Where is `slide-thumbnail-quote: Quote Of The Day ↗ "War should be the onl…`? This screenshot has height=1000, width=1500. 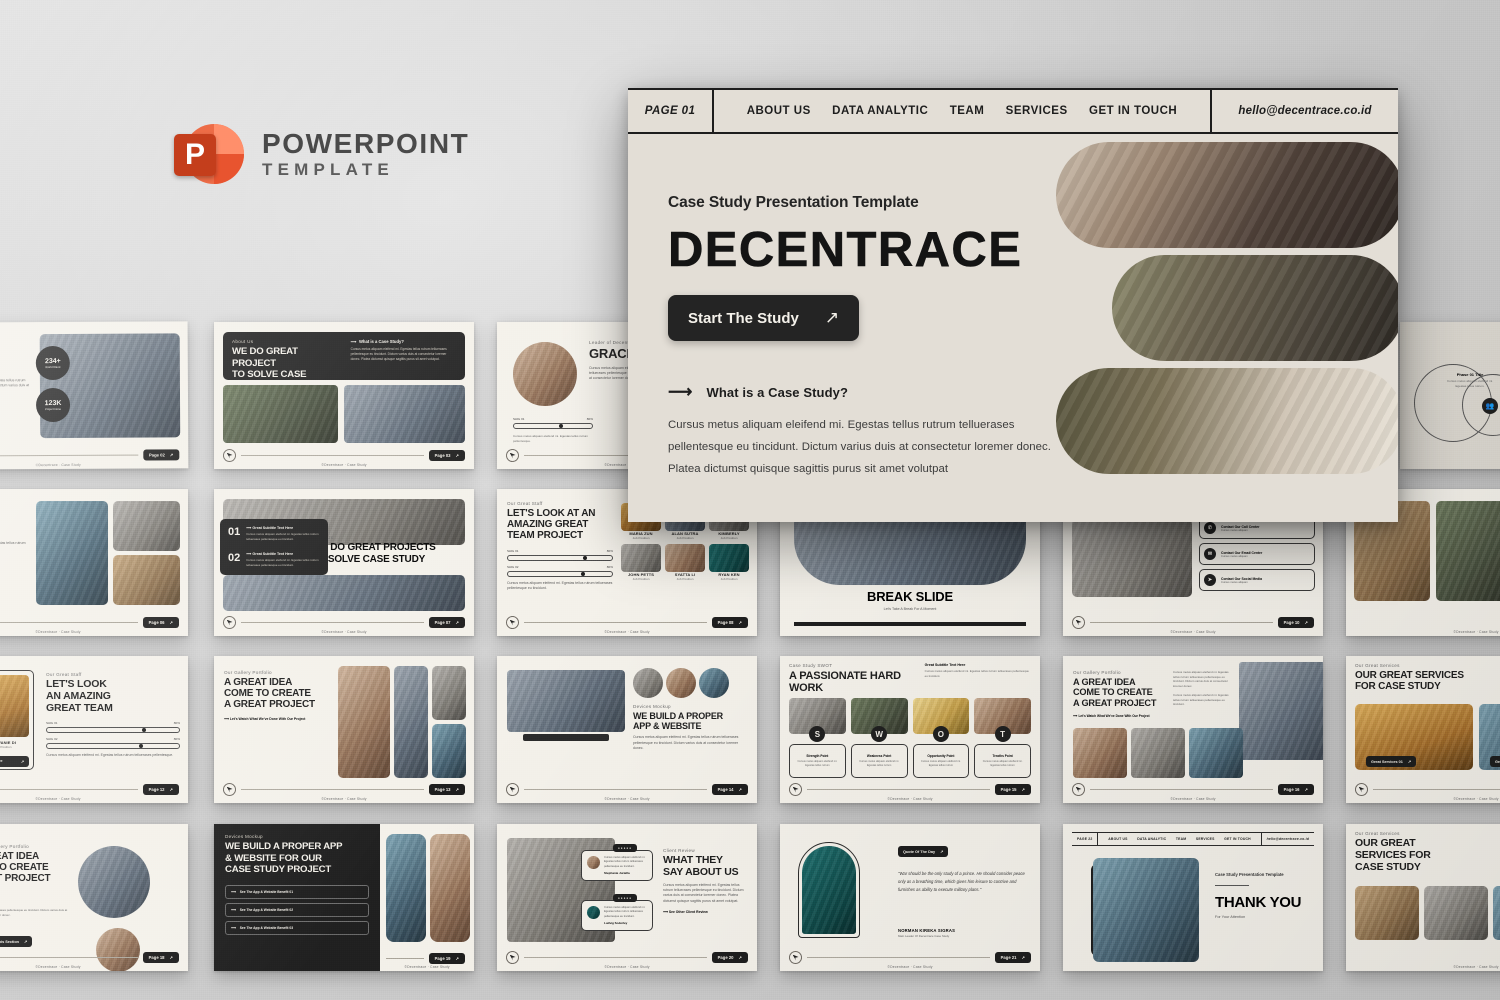
slide-thumbnail-quote: Quote Of The Day ↗ "War should be the onl… is located at coordinates (910, 897).